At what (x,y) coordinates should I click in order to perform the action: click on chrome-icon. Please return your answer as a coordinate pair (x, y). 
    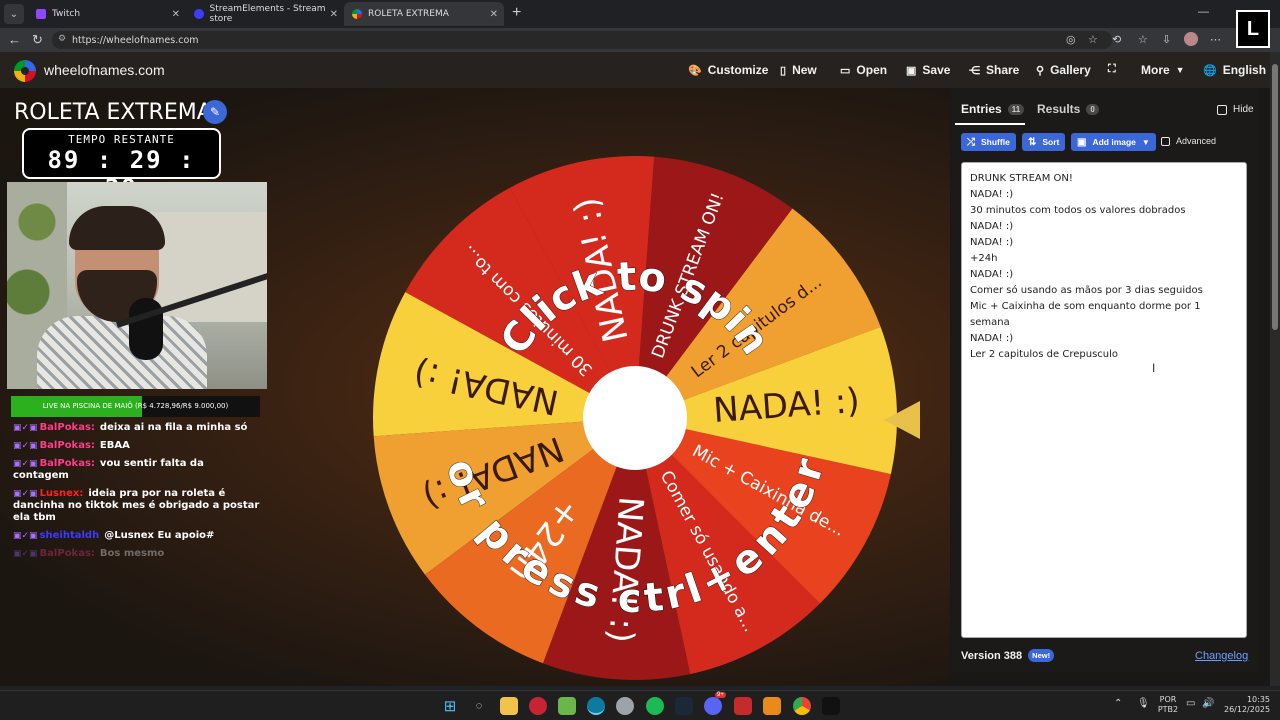
    Looking at the image, I should click on (802, 706).